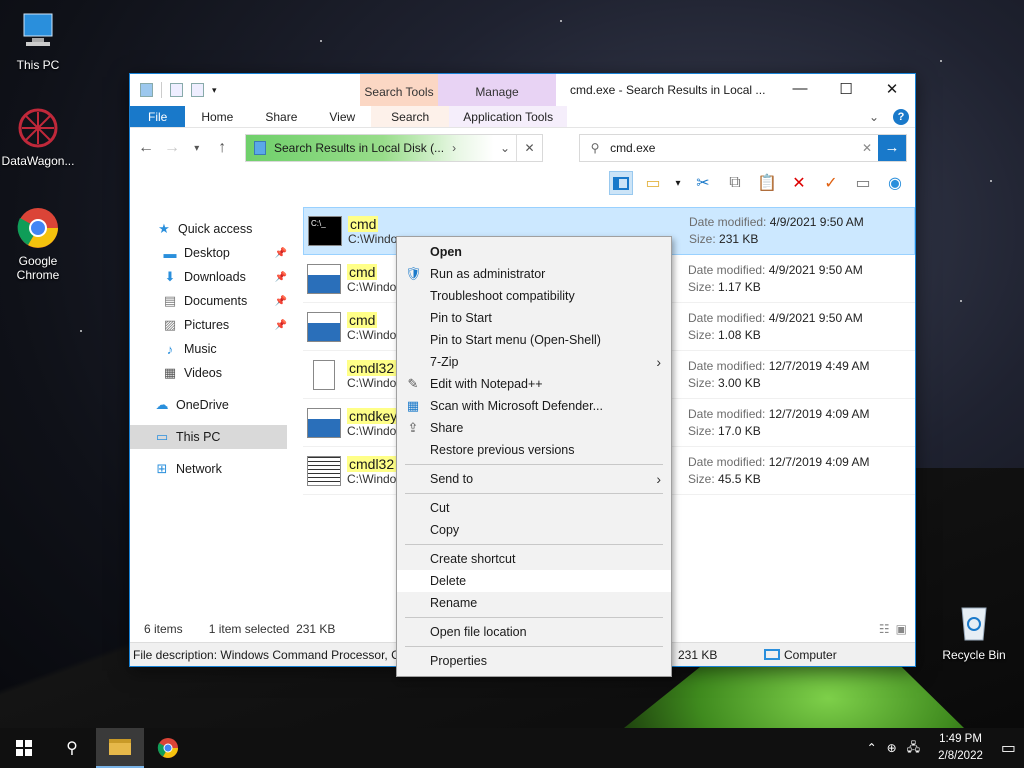 This screenshot has height=768, width=1024. What do you see at coordinates (212, 229) in the screenshot?
I see `nav-item-quick-access: ★ Quick access` at bounding box center [212, 229].